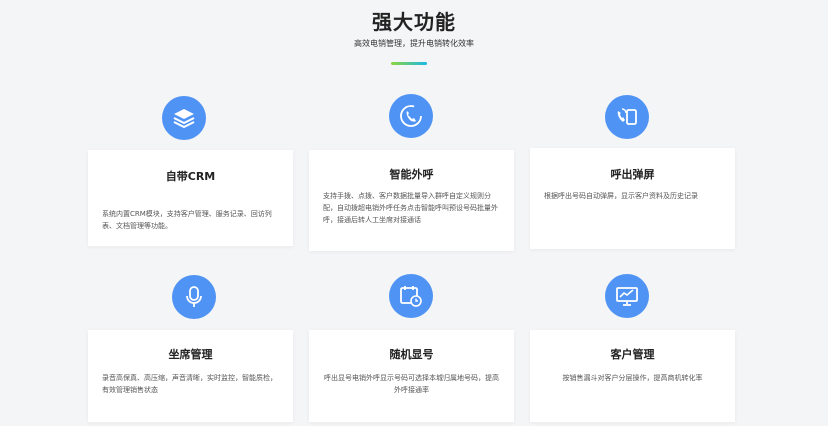 The image size is (828, 426). I want to click on feature-title: 智能外呼, so click(411, 174).